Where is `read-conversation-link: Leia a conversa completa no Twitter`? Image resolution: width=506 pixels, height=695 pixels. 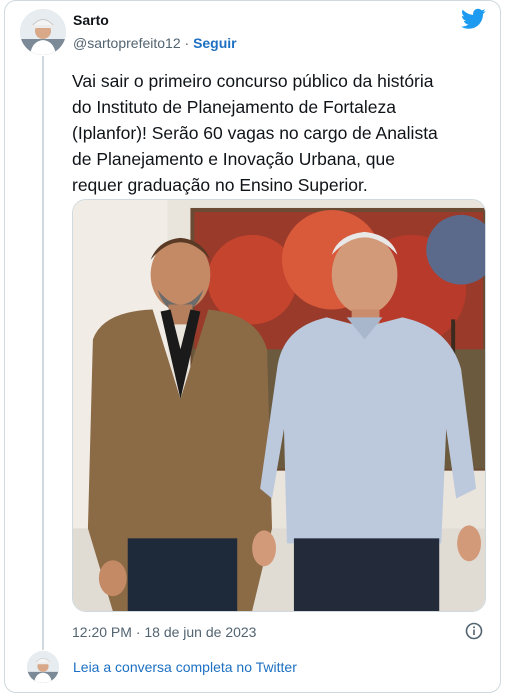
read-conversation-link: Leia a conversa completa no Twitter is located at coordinates (185, 667).